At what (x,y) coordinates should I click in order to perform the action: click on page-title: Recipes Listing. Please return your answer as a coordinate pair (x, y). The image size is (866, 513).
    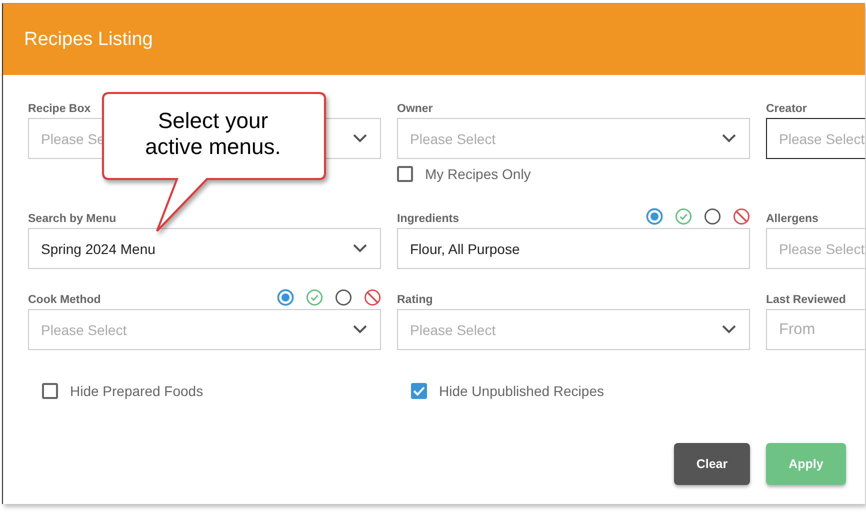
    Looking at the image, I should click on (88, 39).